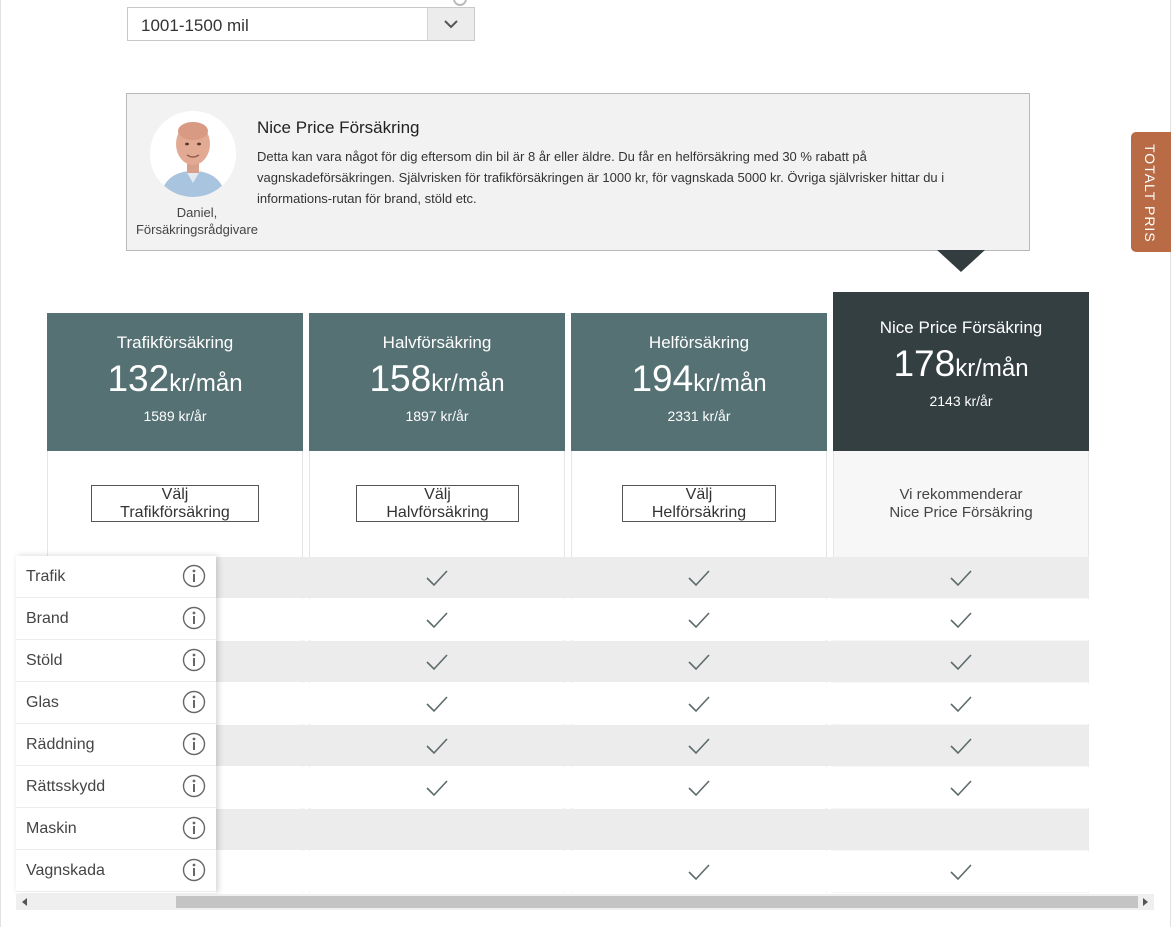 The image size is (1173, 927). Describe the element at coordinates (47, 618) in the screenshot. I see `feature-label: Brand` at that location.